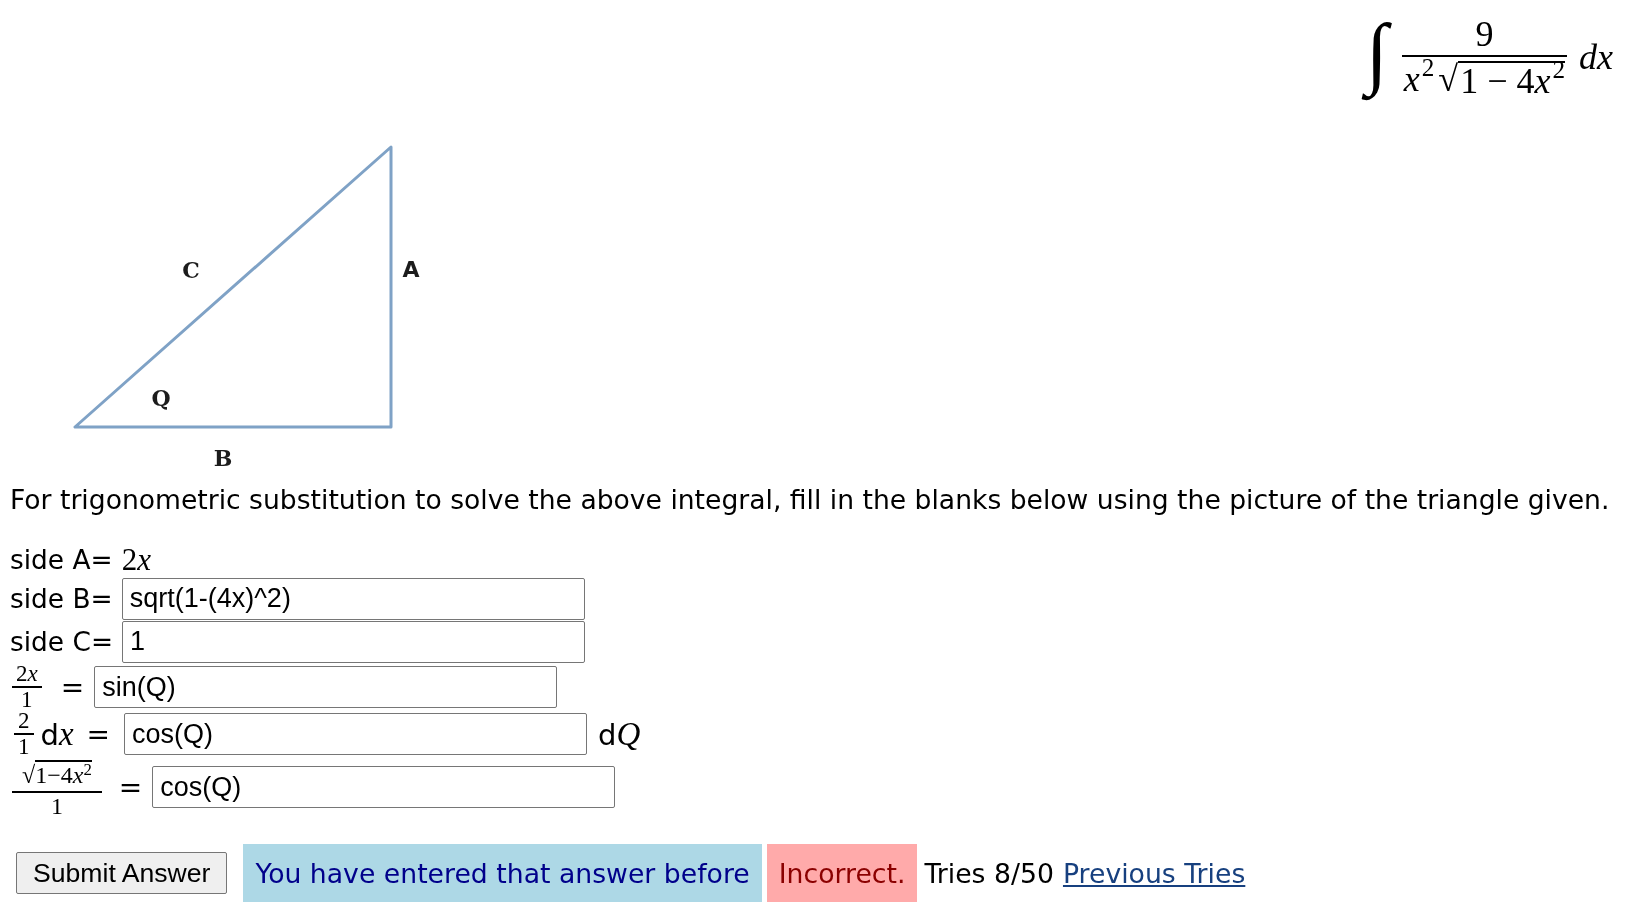 The image size is (1642, 906). I want to click on side-label: C, so click(191, 270).